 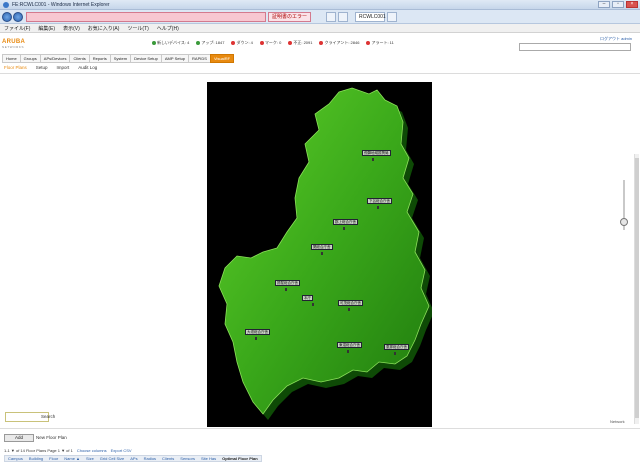 What do you see at coordinates (187, 458) in the screenshot?
I see `column-header: Sensors` at bounding box center [187, 458].